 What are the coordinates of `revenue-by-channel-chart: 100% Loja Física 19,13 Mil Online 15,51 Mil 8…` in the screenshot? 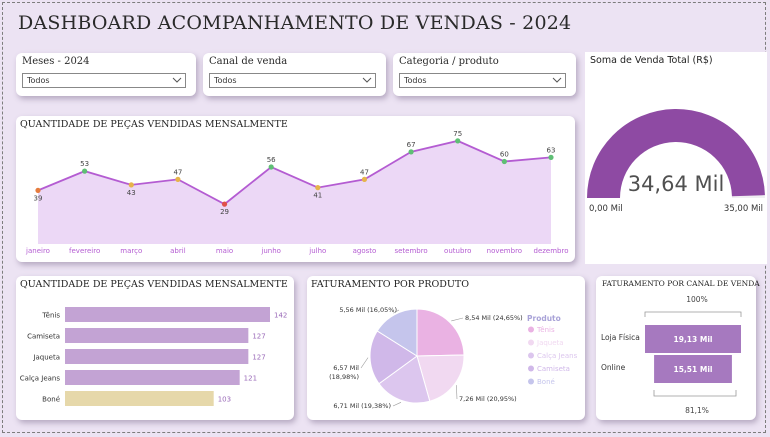 It's located at (671, 355).